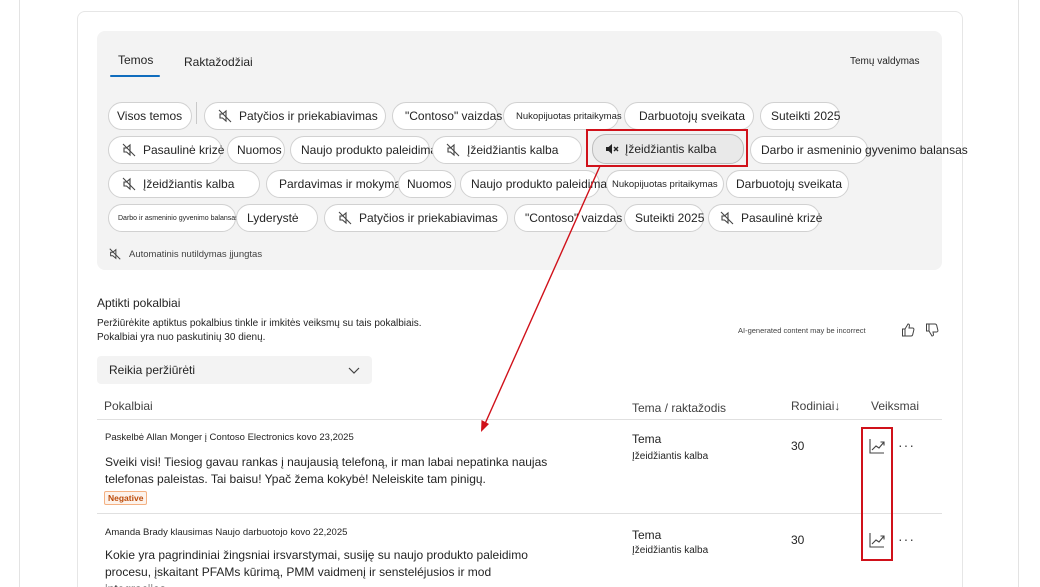 Image resolution: width=1040 pixels, height=587 pixels. What do you see at coordinates (354, 370) in the screenshot?
I see `chevron-down-icon` at bounding box center [354, 370].